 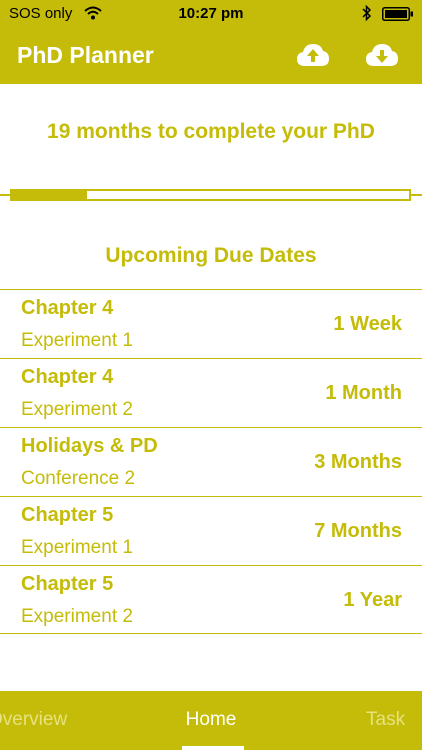 I want to click on months-remaining-text: 19 months to complete your PhD, so click(x=211, y=131).